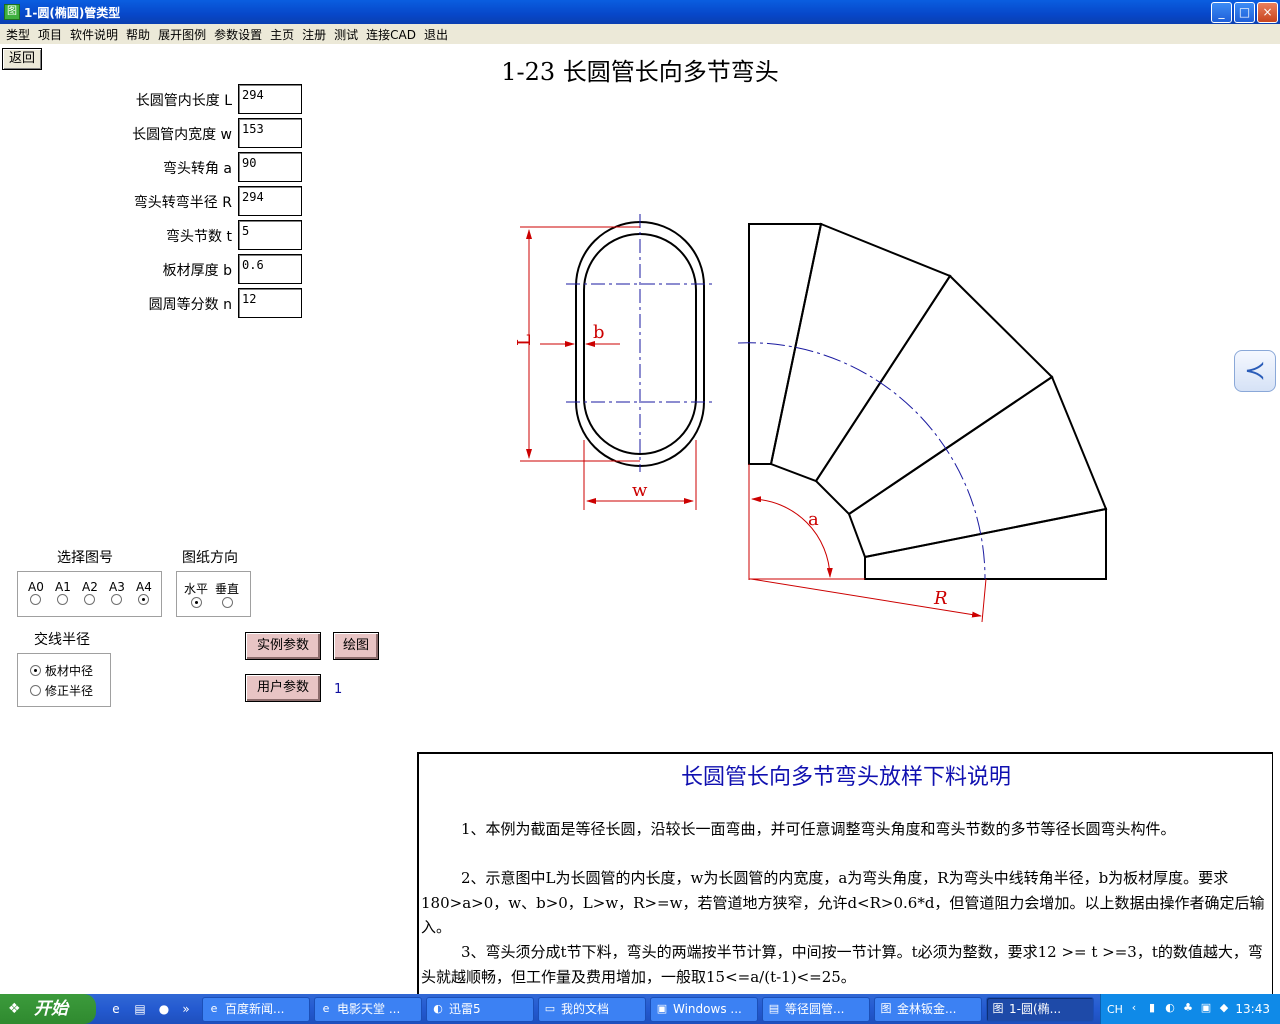 Image resolution: width=1280 pixels, height=1024 pixels. I want to click on param-label-angle: 弯头转角 a, so click(197, 169).